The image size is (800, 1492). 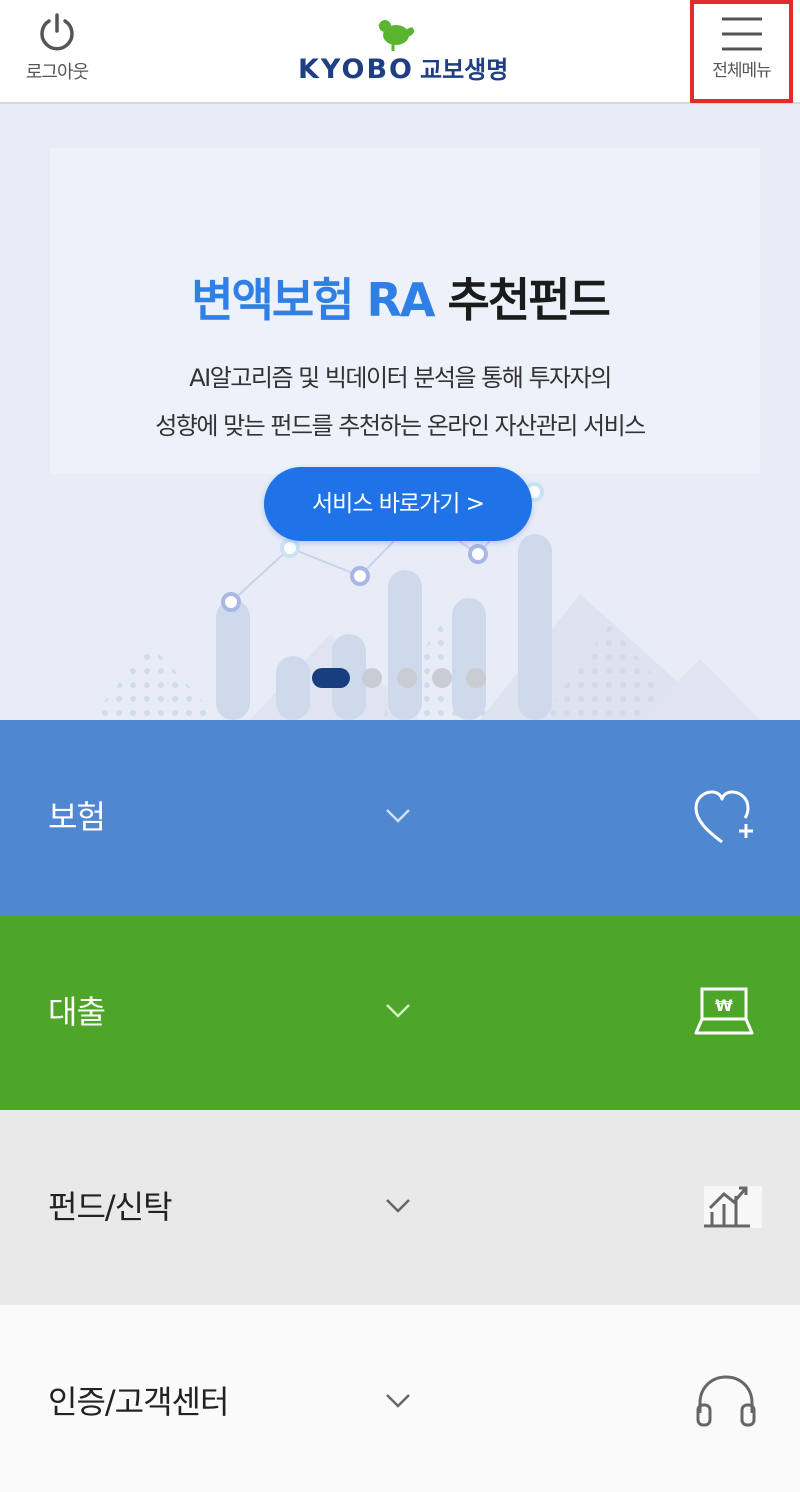 I want to click on carousel-indicators, so click(x=402, y=678).